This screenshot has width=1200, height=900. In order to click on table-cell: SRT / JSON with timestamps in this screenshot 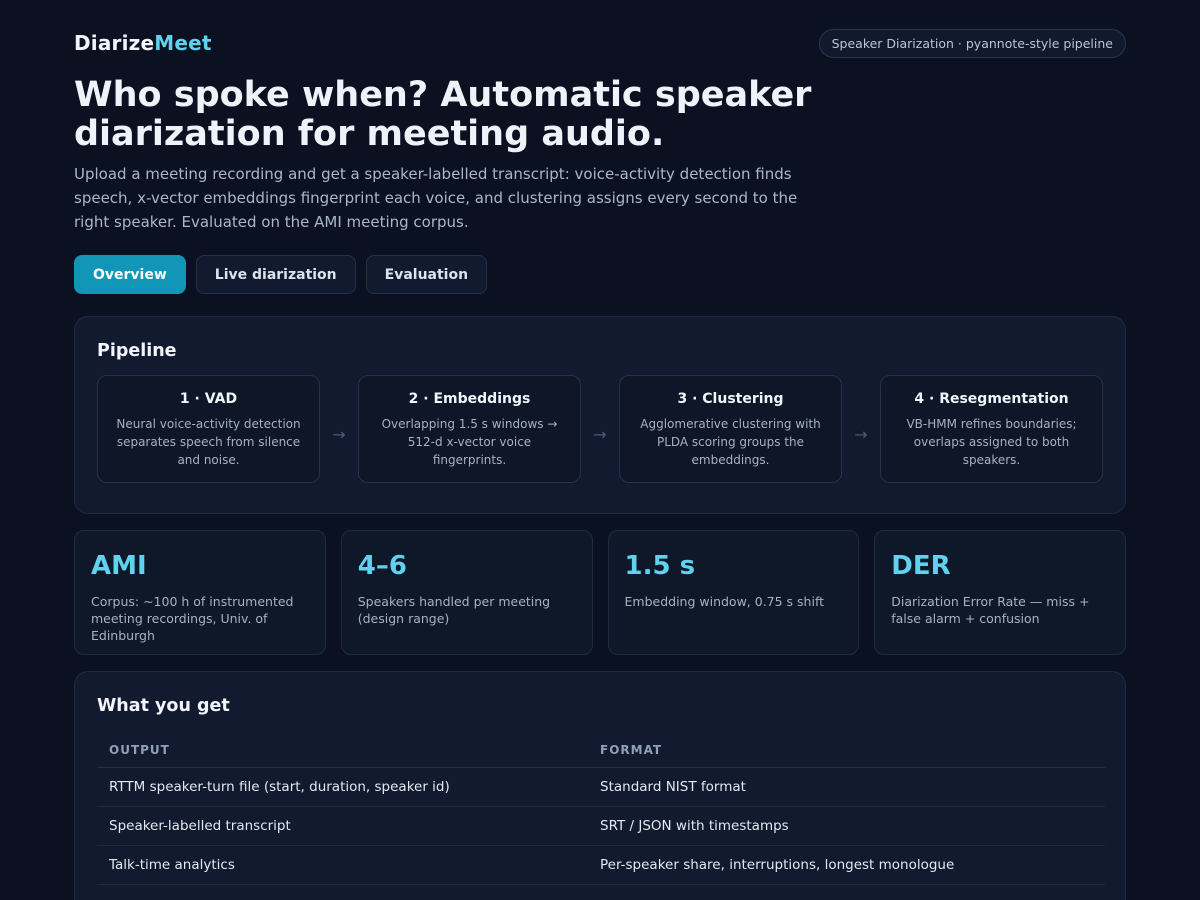, I will do `click(694, 826)`.